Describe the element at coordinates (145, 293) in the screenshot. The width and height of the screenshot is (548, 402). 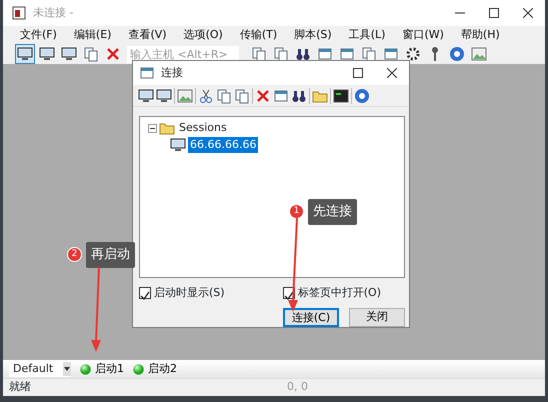
I see `checkbox` at that location.